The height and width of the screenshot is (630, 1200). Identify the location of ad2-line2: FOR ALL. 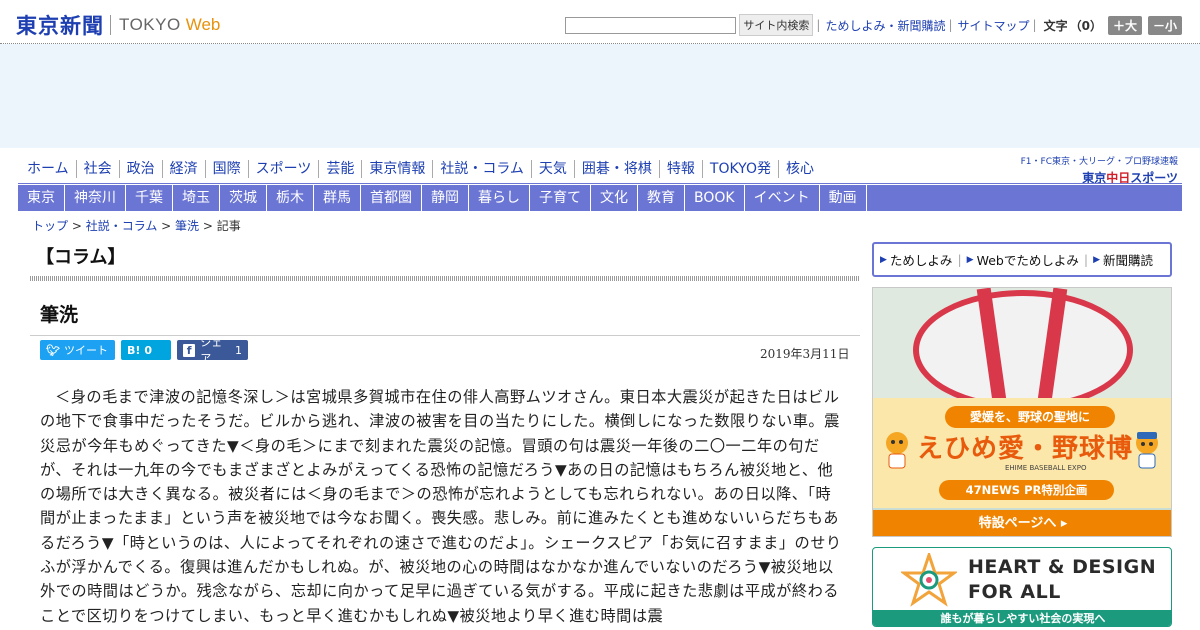
(1014, 592).